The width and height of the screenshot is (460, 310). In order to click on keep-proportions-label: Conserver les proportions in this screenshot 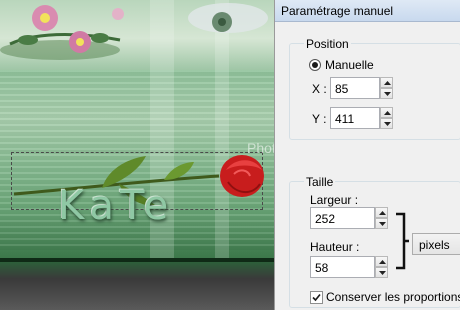, I will do `click(393, 297)`.